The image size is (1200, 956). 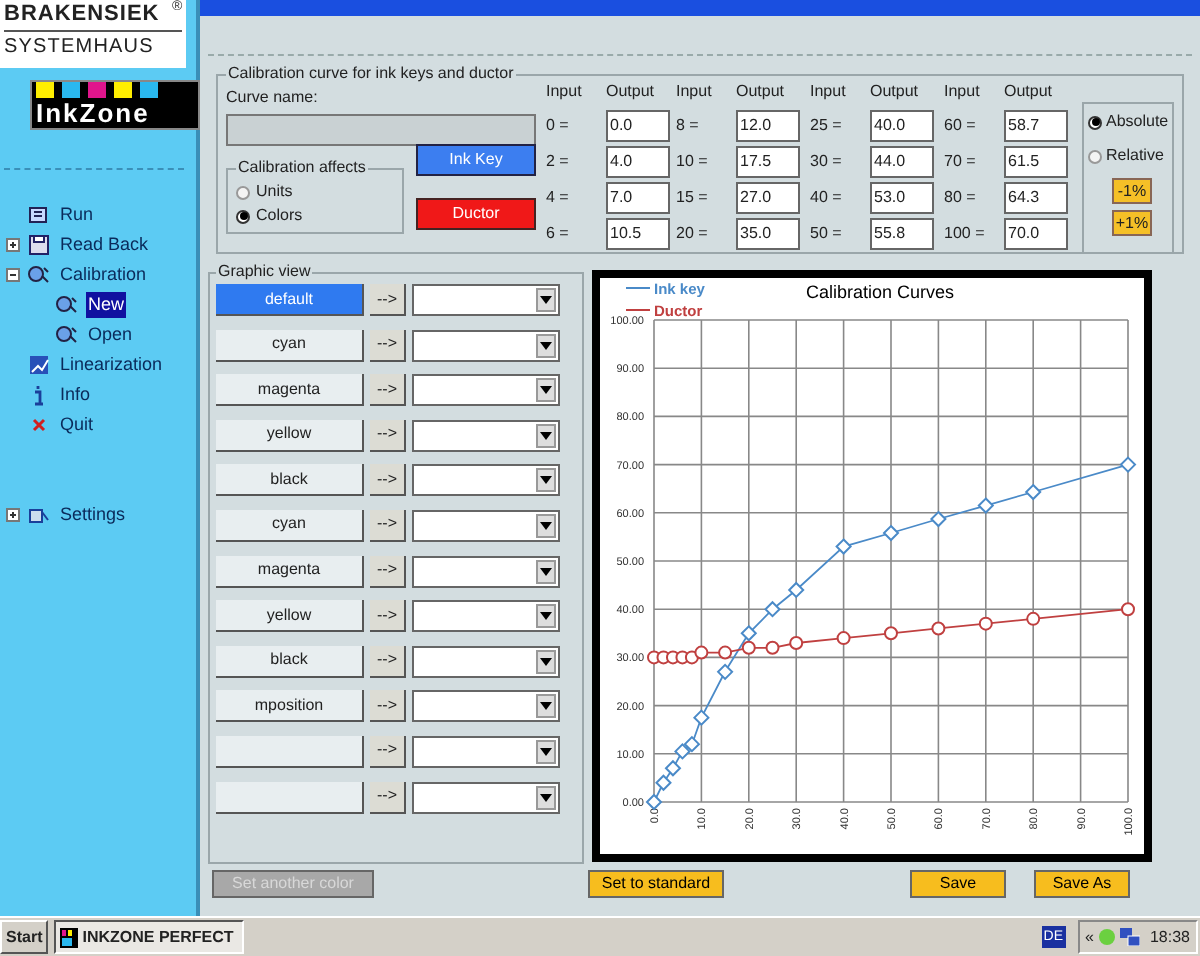 What do you see at coordinates (1129, 937) in the screenshot?
I see `network-icon` at bounding box center [1129, 937].